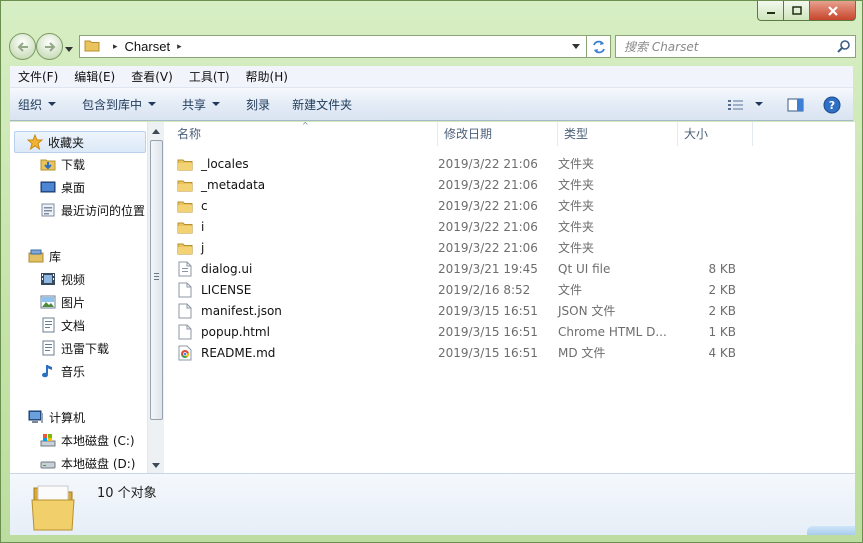  I want to click on search-input, so click(729, 46).